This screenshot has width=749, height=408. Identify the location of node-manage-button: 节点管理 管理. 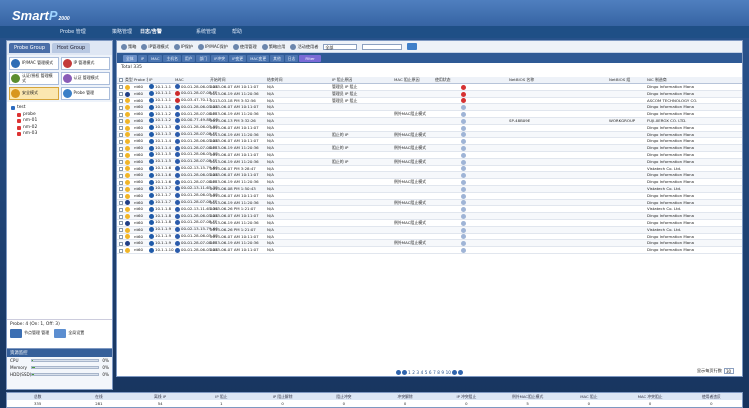
(29, 333).